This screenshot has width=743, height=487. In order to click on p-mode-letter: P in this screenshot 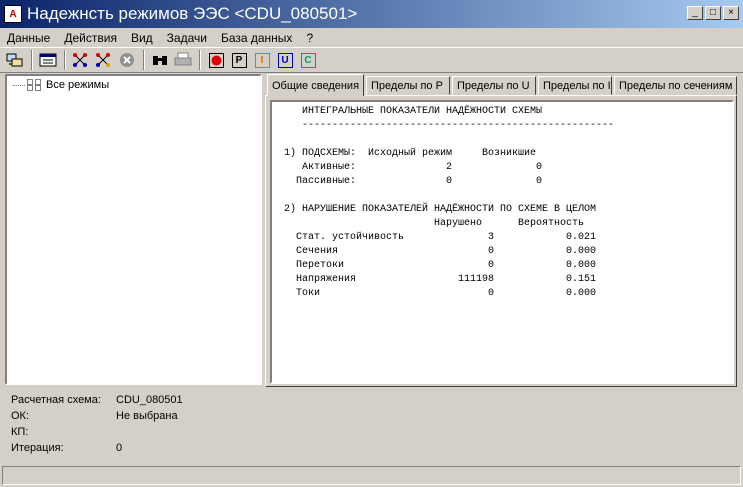, I will do `click(239, 60)`.